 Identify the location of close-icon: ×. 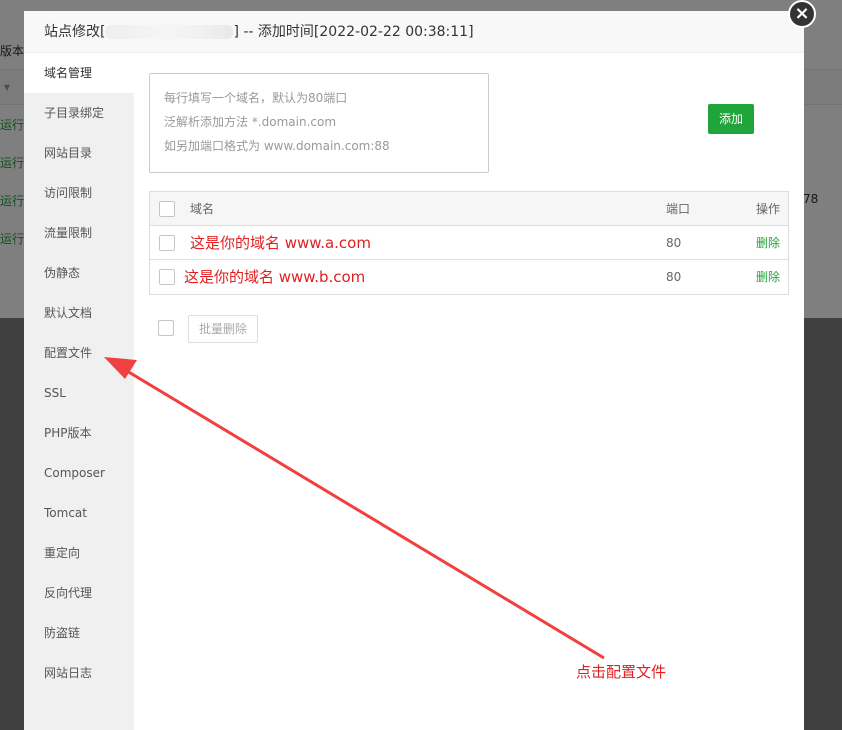
(802, 14).